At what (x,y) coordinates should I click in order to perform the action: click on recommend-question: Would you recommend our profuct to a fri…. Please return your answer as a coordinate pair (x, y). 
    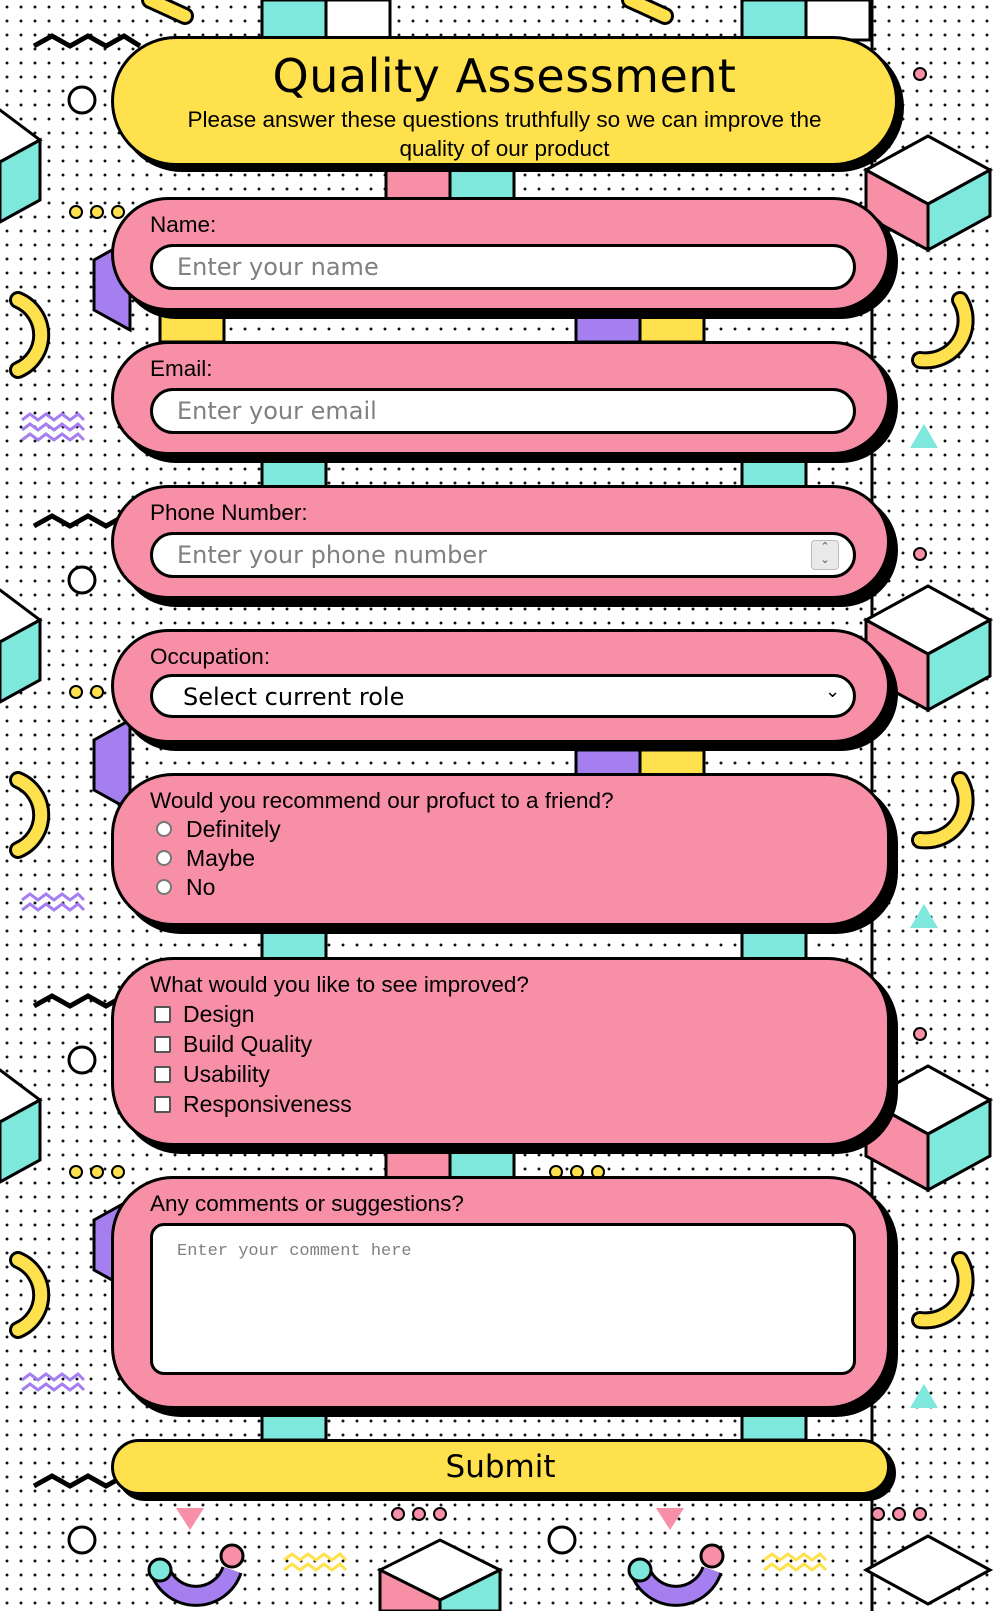
    Looking at the image, I should click on (382, 800).